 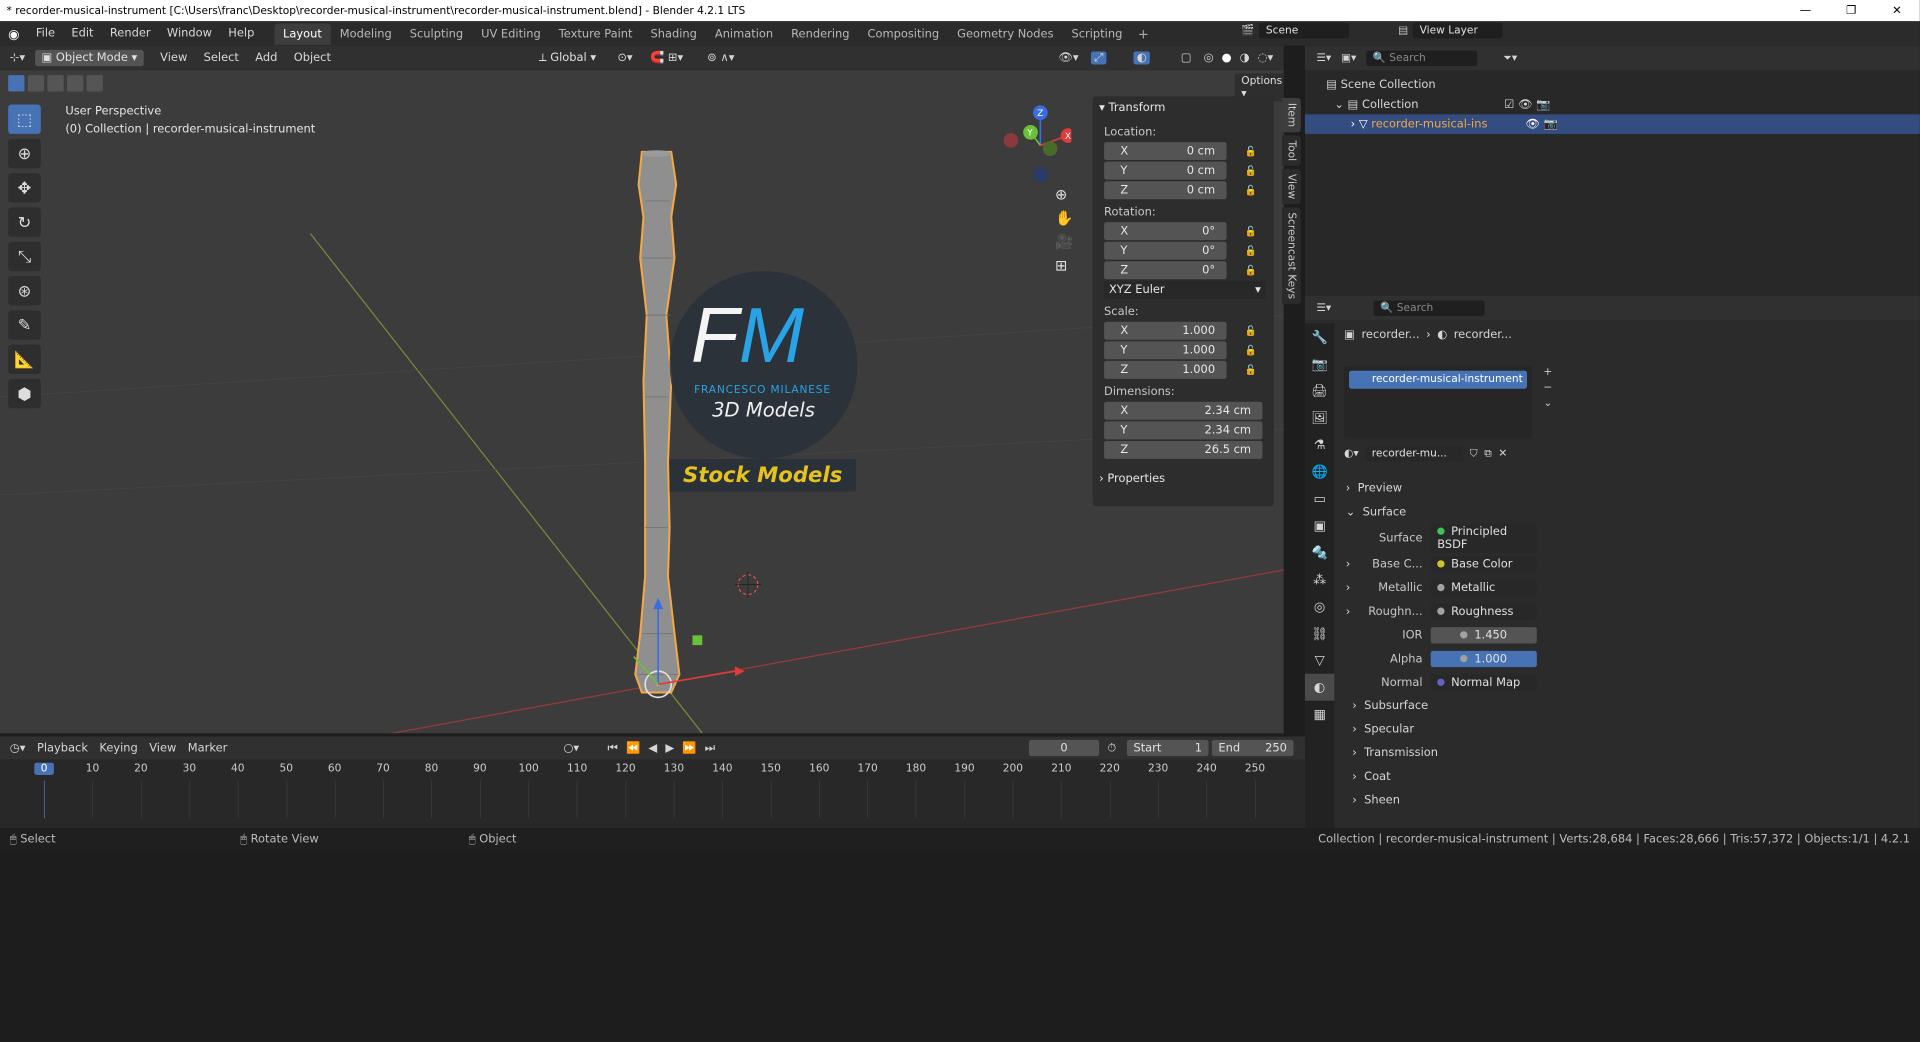 What do you see at coordinates (62, 747) in the screenshot?
I see `playback-menu: Playback` at bounding box center [62, 747].